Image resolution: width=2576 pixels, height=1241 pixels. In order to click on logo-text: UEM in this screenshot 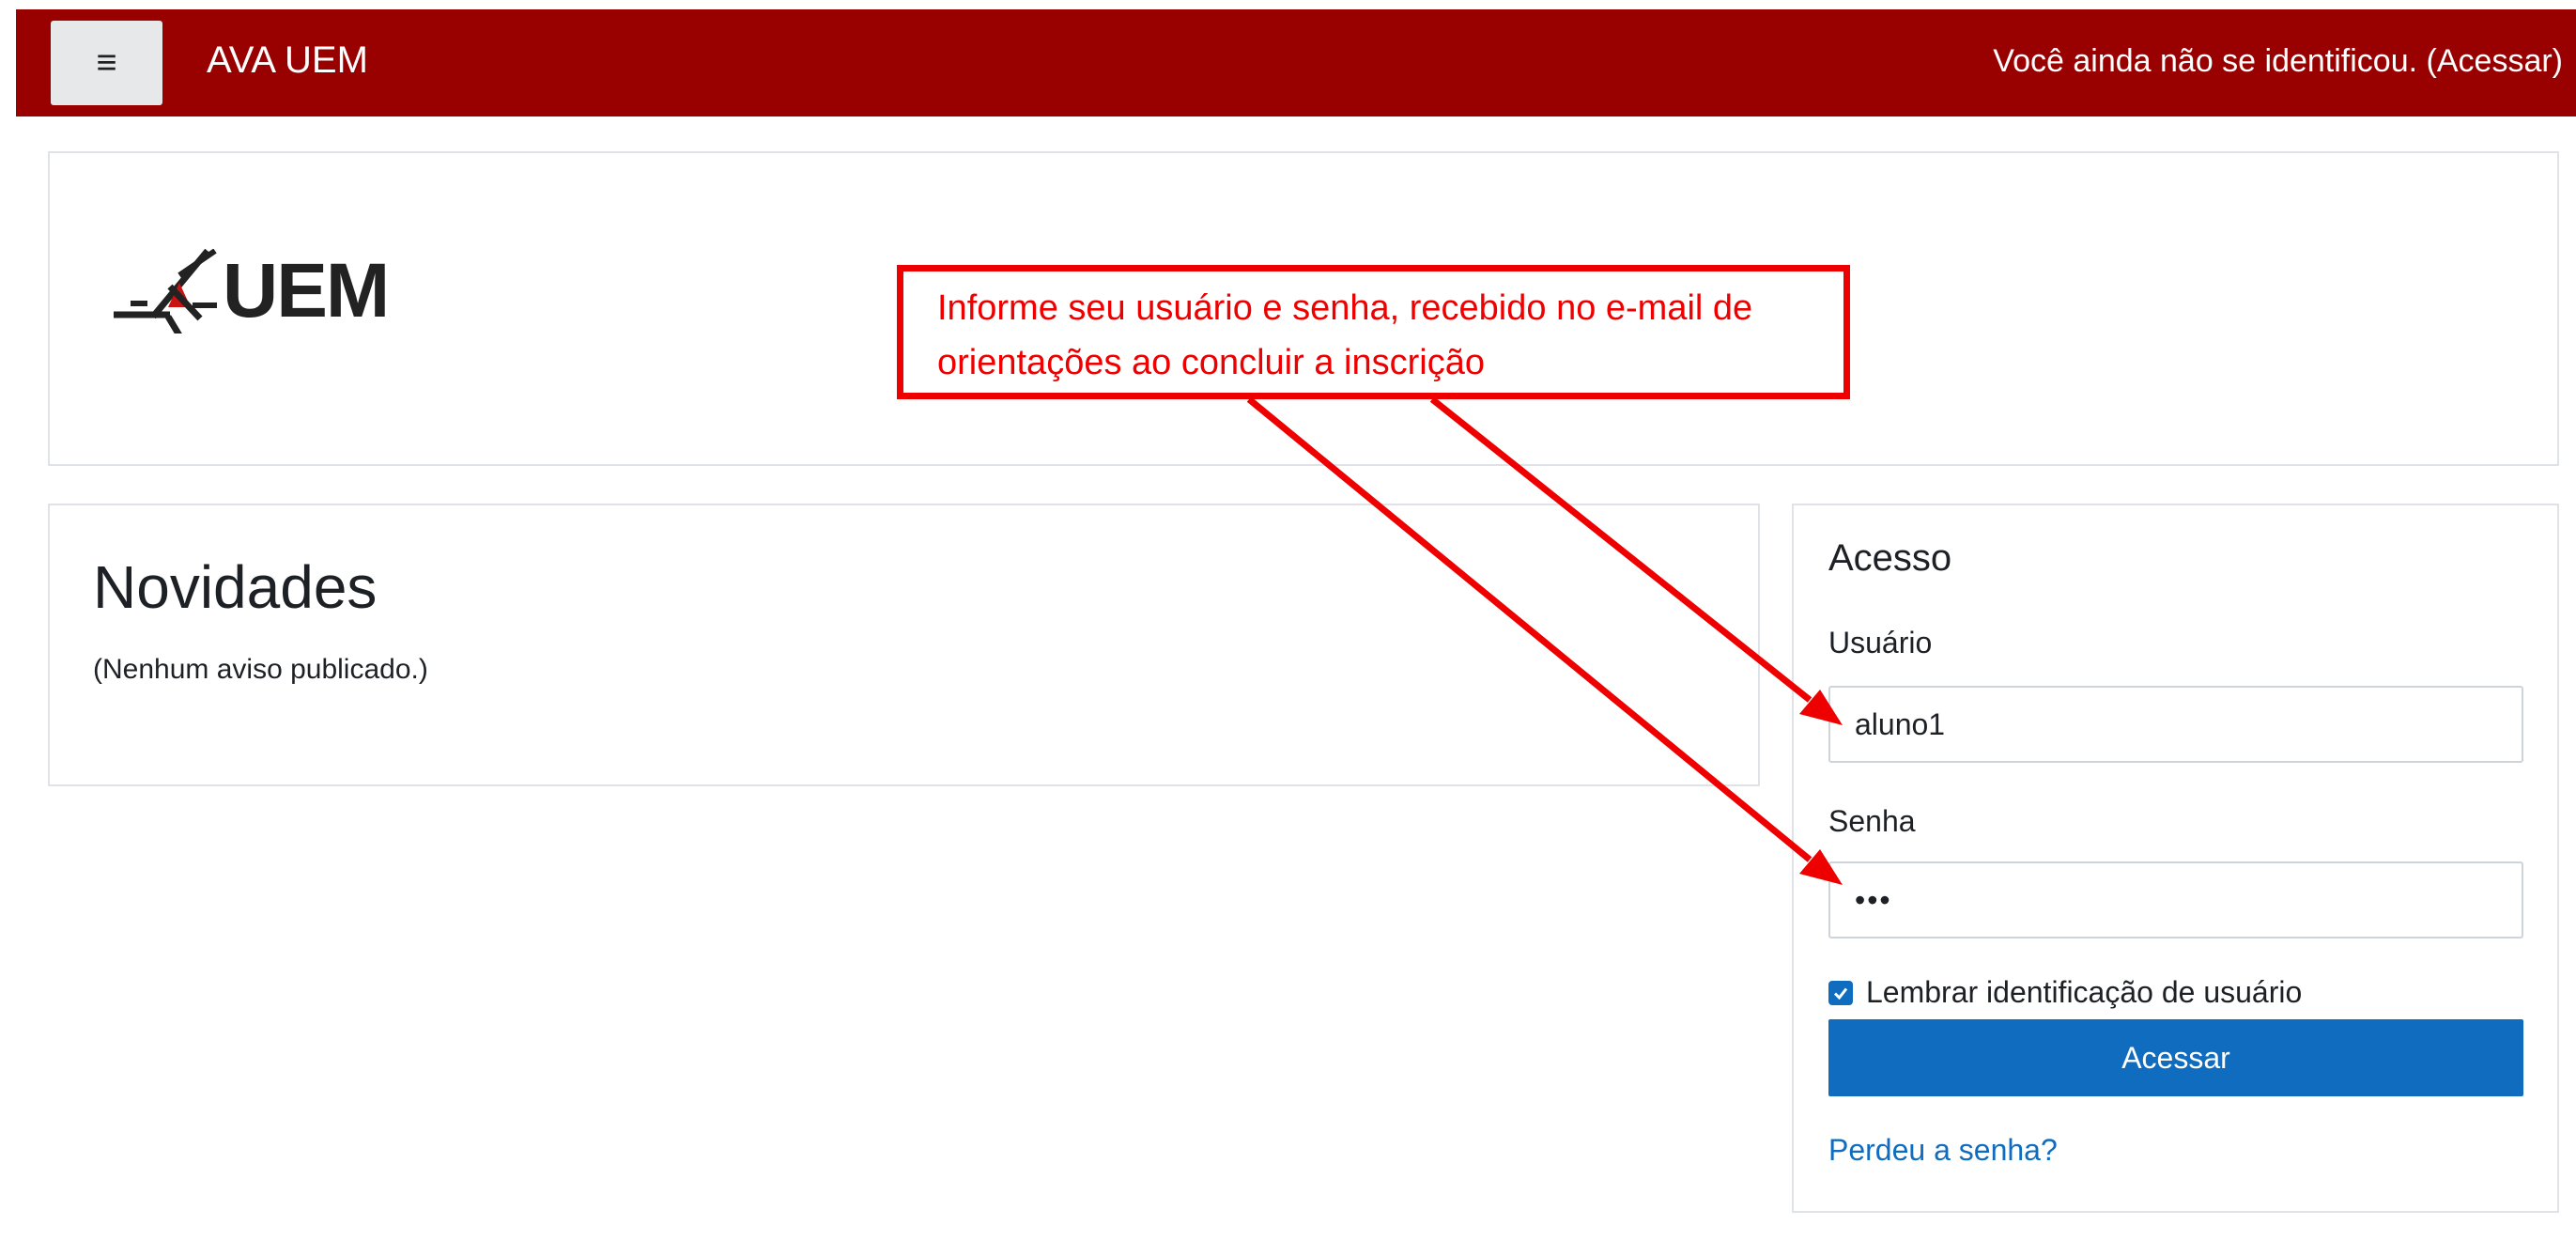, I will do `click(306, 291)`.